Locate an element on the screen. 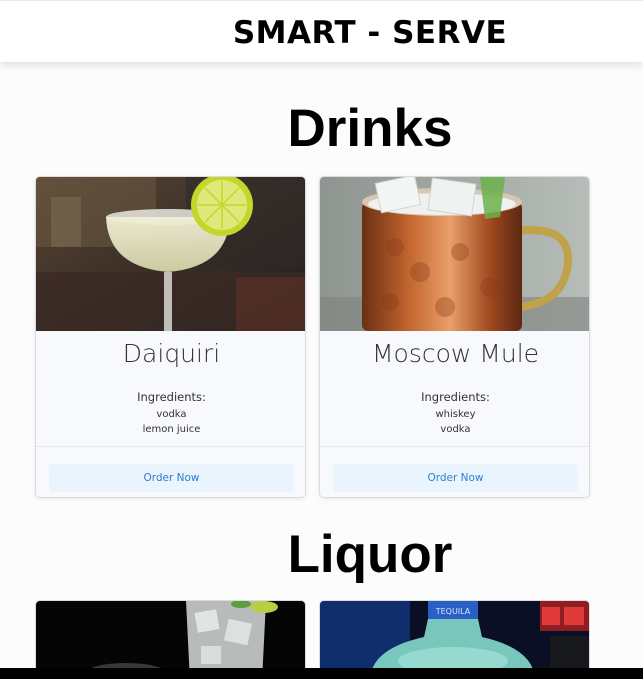  drink-name: Moscow Mule is located at coordinates (455, 353).